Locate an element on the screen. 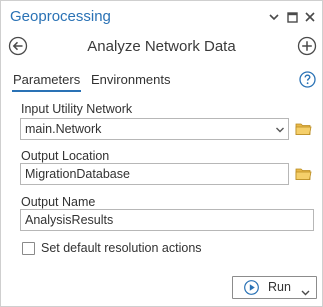 The height and width of the screenshot is (307, 323). maximize-icon is located at coordinates (292, 17).